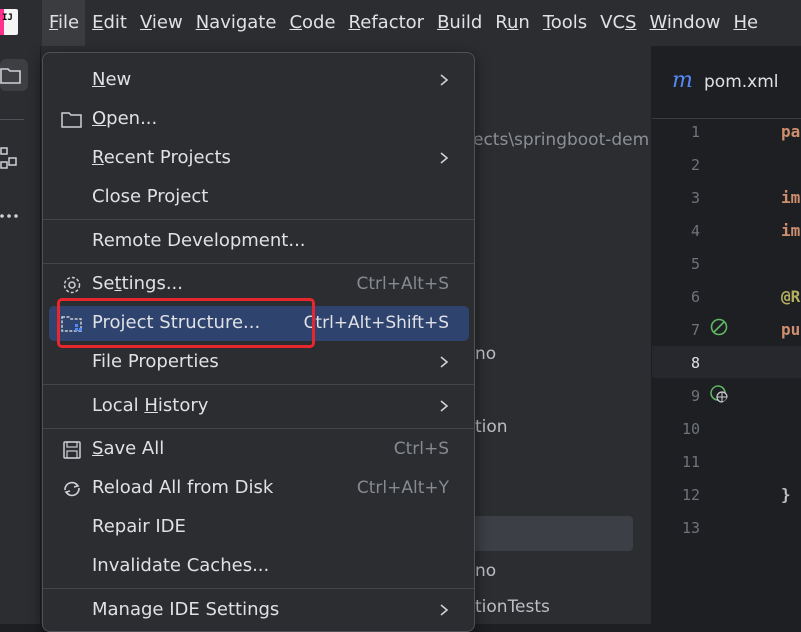 This screenshot has height=632, width=801. I want to click on project-tool-button, so click(14, 75).